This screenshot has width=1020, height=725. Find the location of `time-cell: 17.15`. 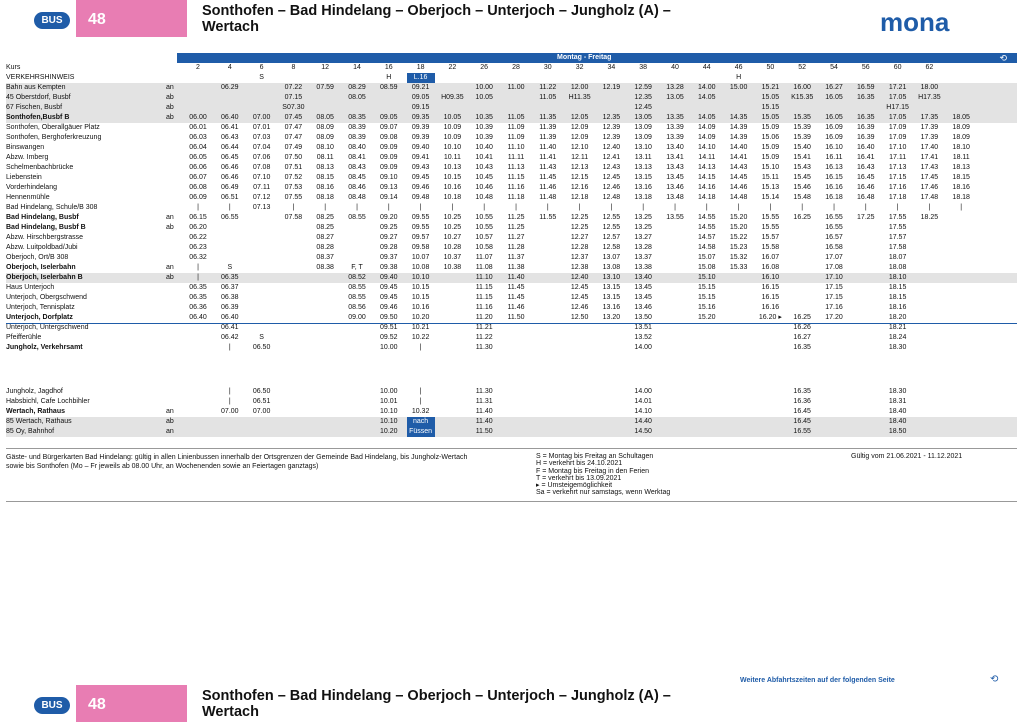

time-cell: 17.15 is located at coordinates (834, 287).